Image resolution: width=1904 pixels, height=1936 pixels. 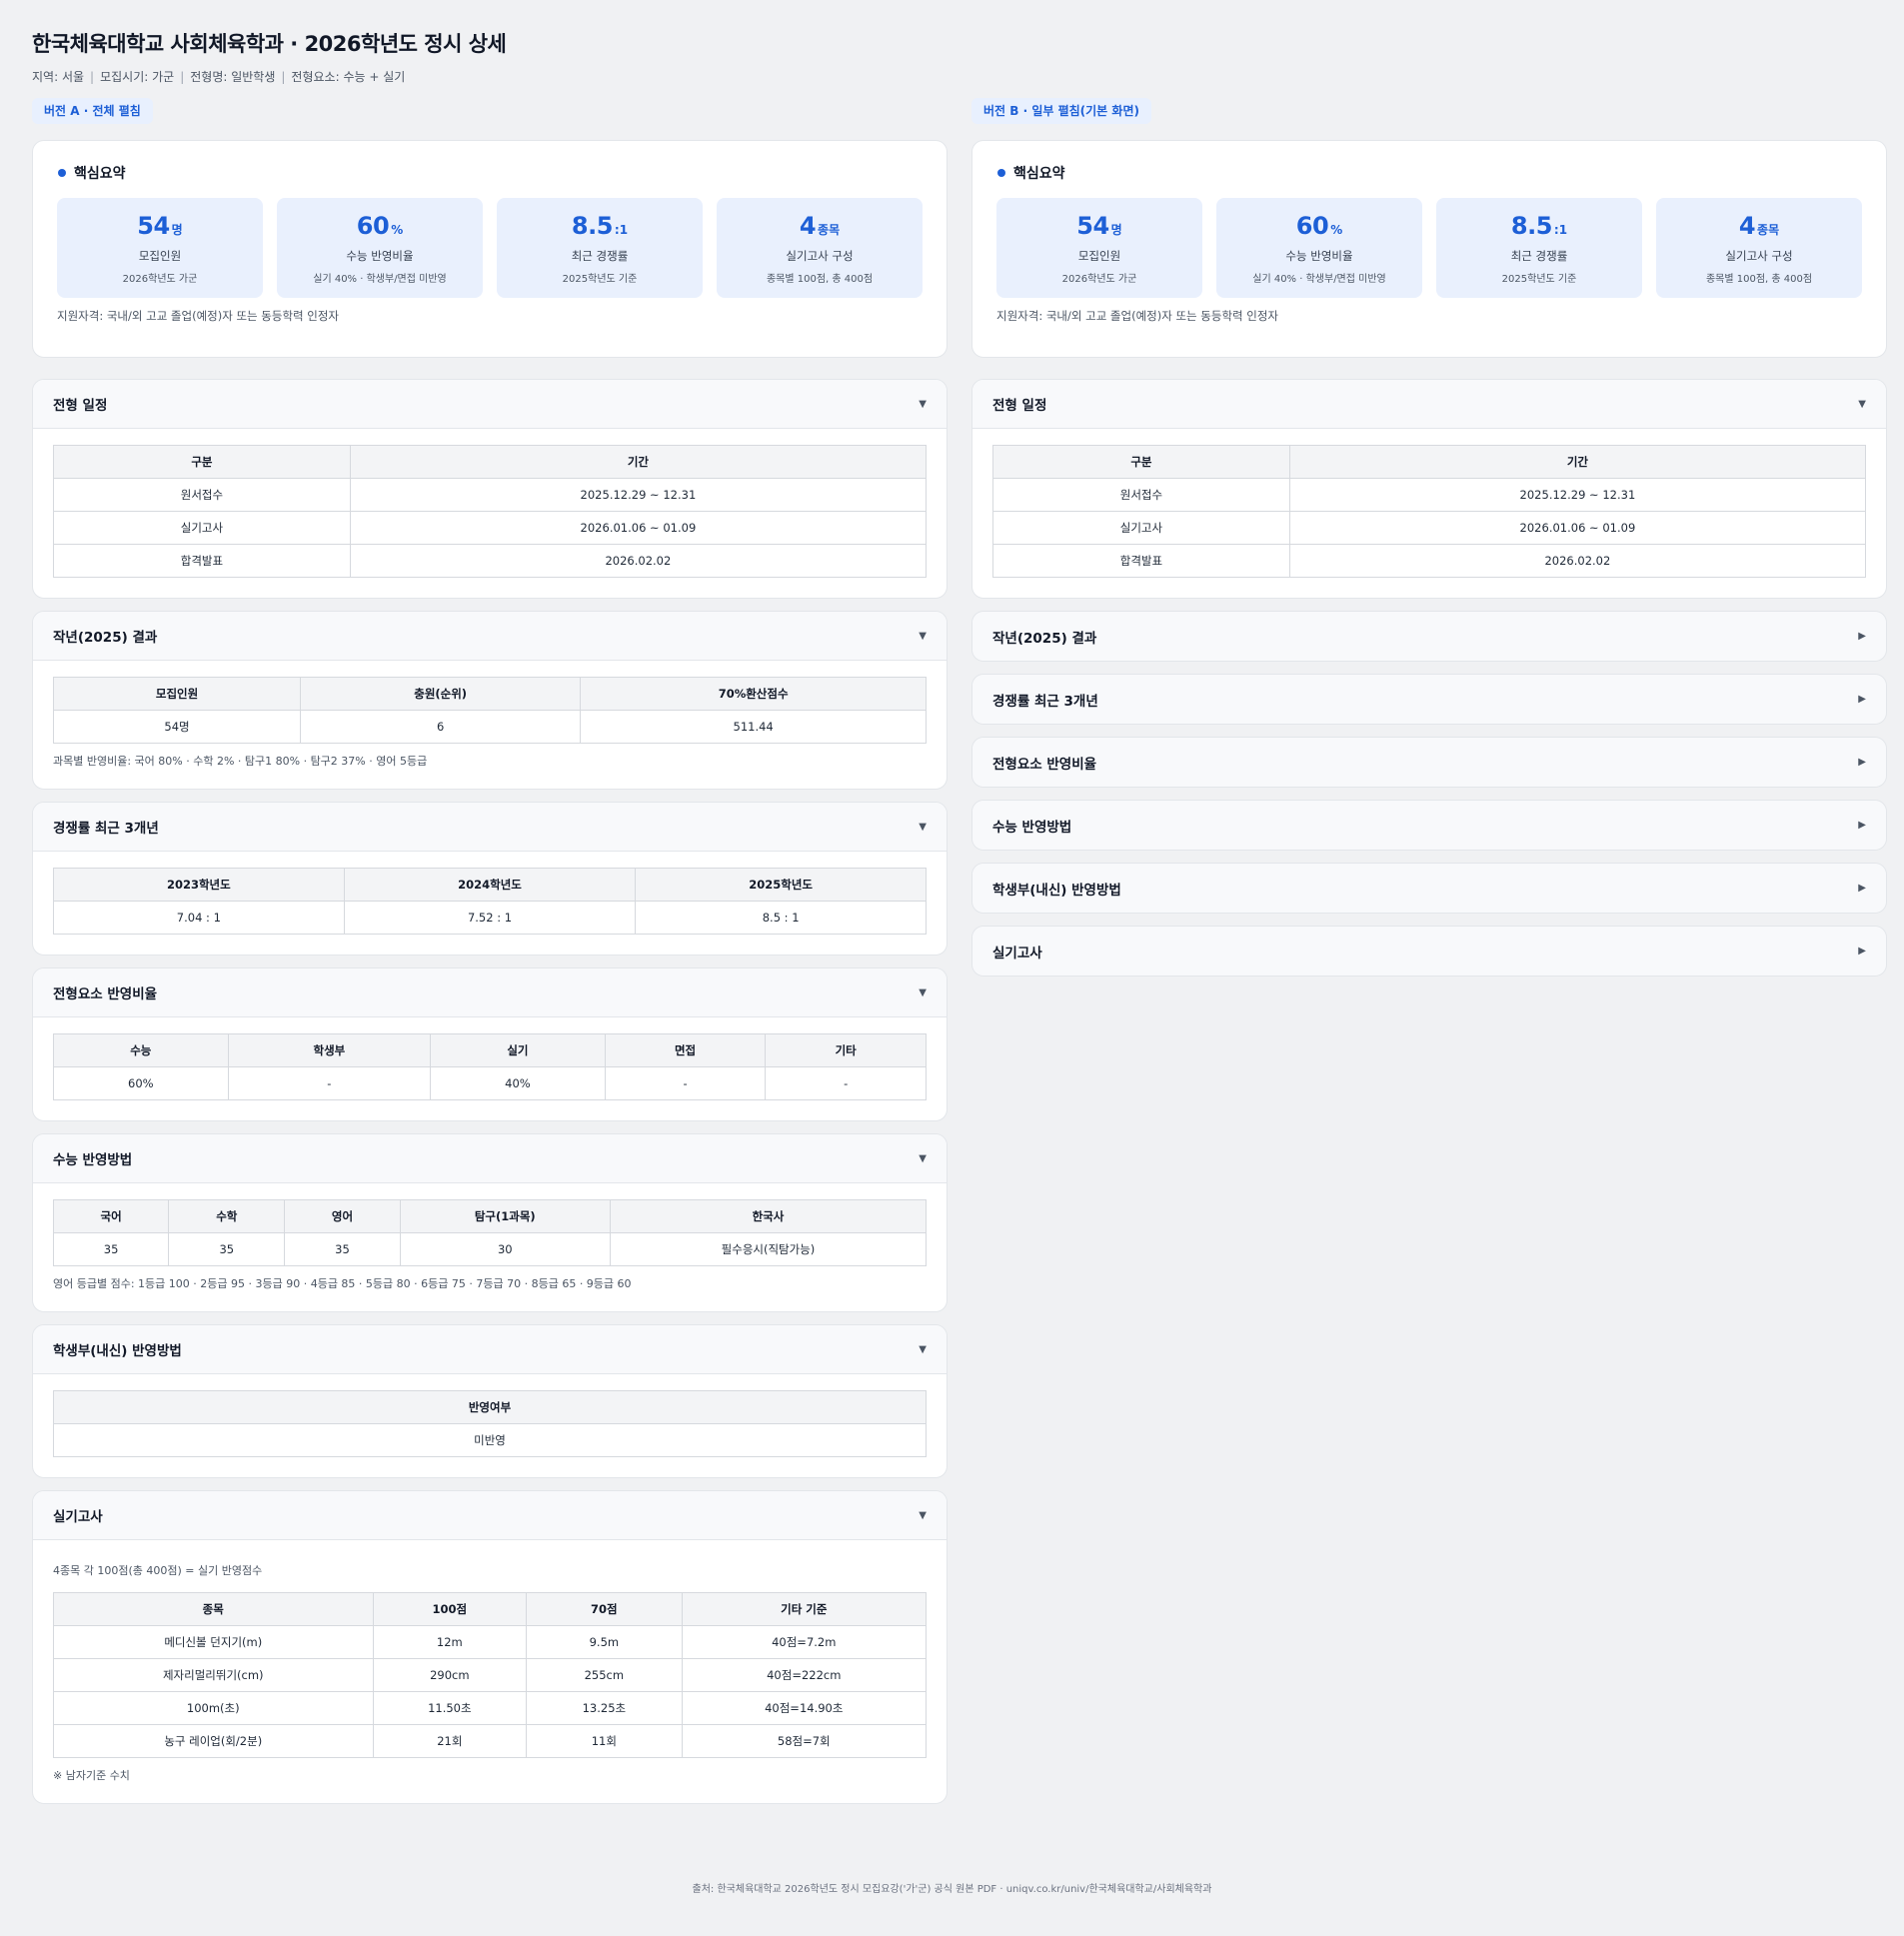 I want to click on table-cell: 6, so click(x=441, y=727).